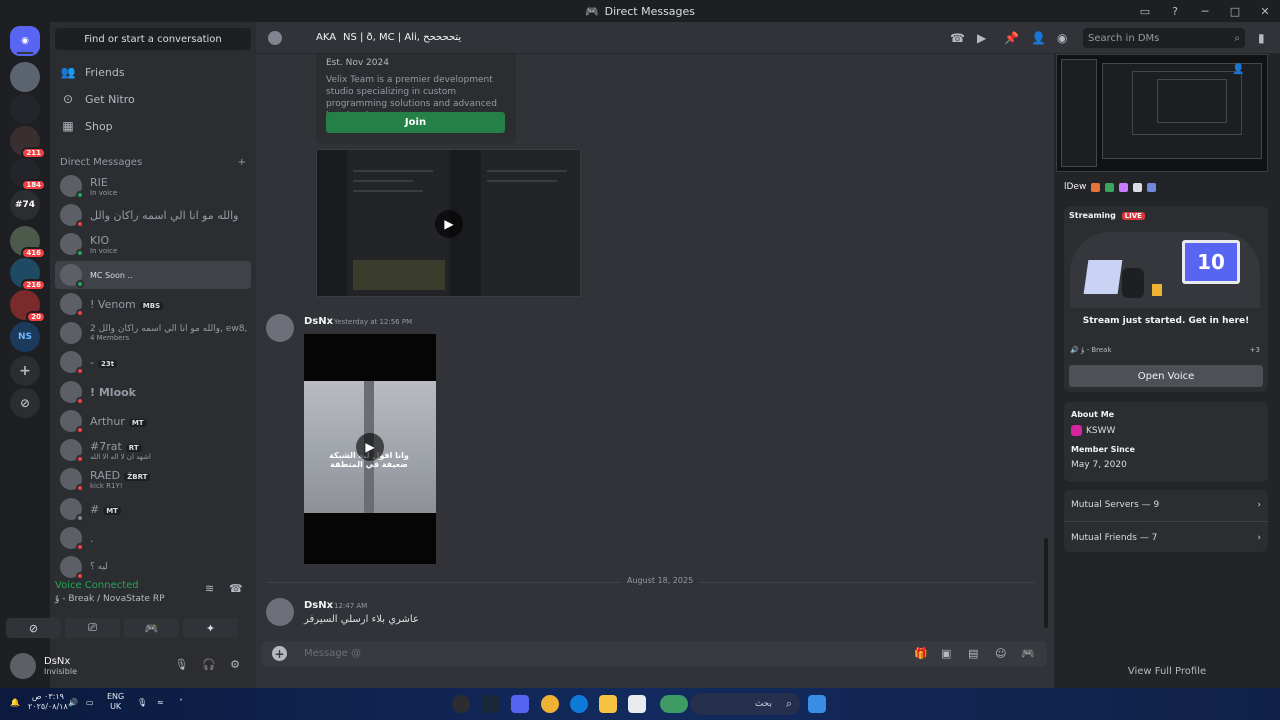  What do you see at coordinates (28, 174) in the screenshot?
I see `server-icon: 184` at bounding box center [28, 174].